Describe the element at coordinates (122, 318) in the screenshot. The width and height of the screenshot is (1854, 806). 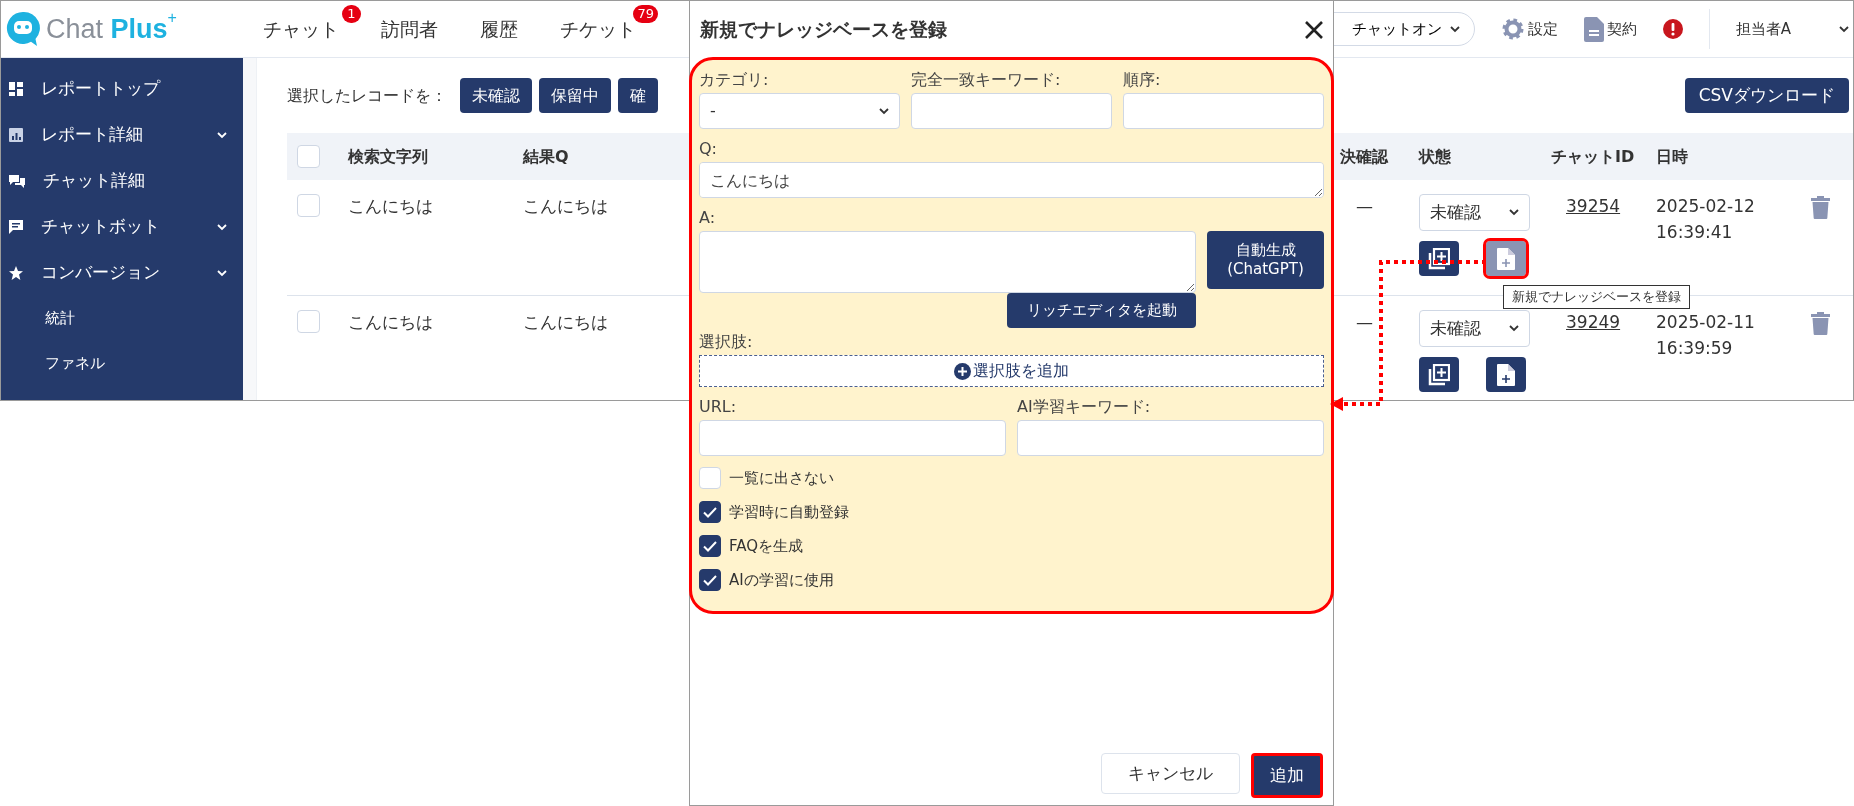
I see `sidebar-subitem: 統計` at that location.